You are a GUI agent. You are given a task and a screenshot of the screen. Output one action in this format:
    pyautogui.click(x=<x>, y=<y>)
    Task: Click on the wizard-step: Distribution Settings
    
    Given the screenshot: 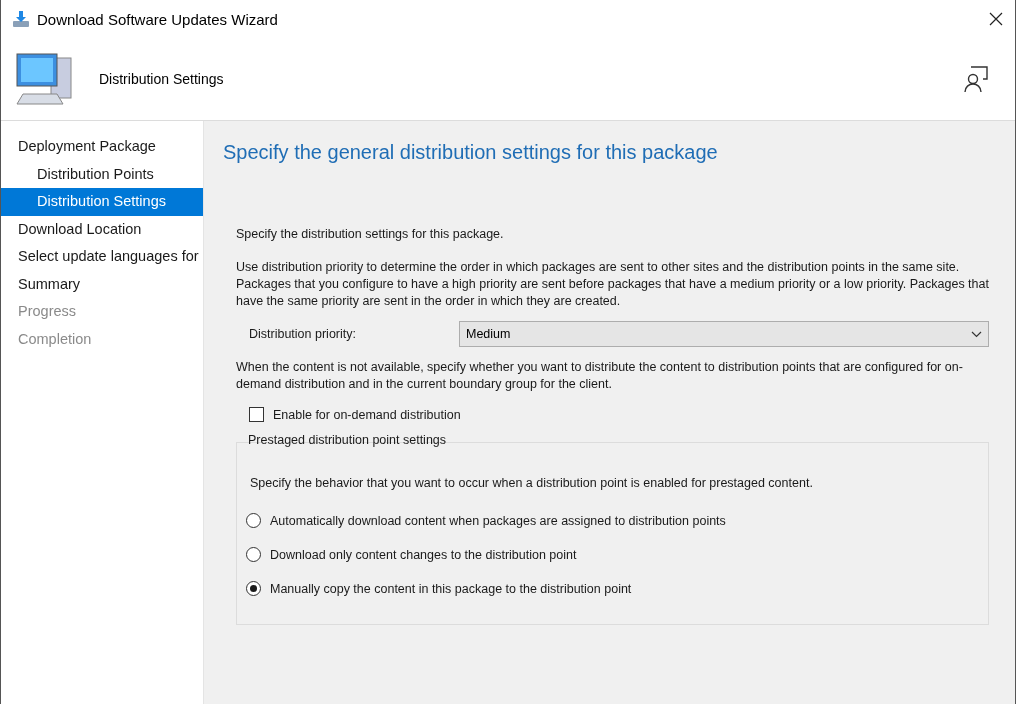 What is the action you would take?
    pyautogui.click(x=102, y=202)
    